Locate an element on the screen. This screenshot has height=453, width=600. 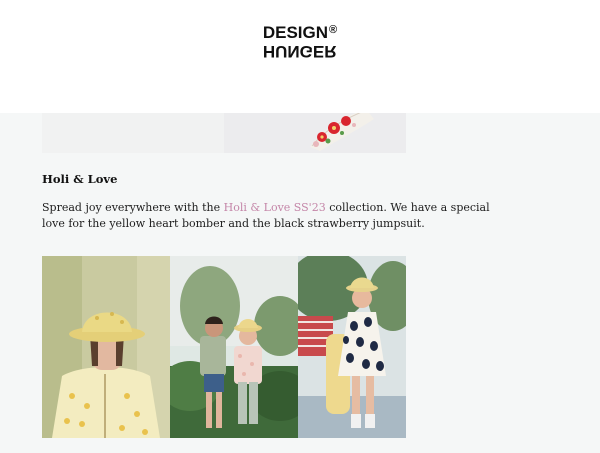
floral-shoe-illustration is located at coordinates (342, 132).